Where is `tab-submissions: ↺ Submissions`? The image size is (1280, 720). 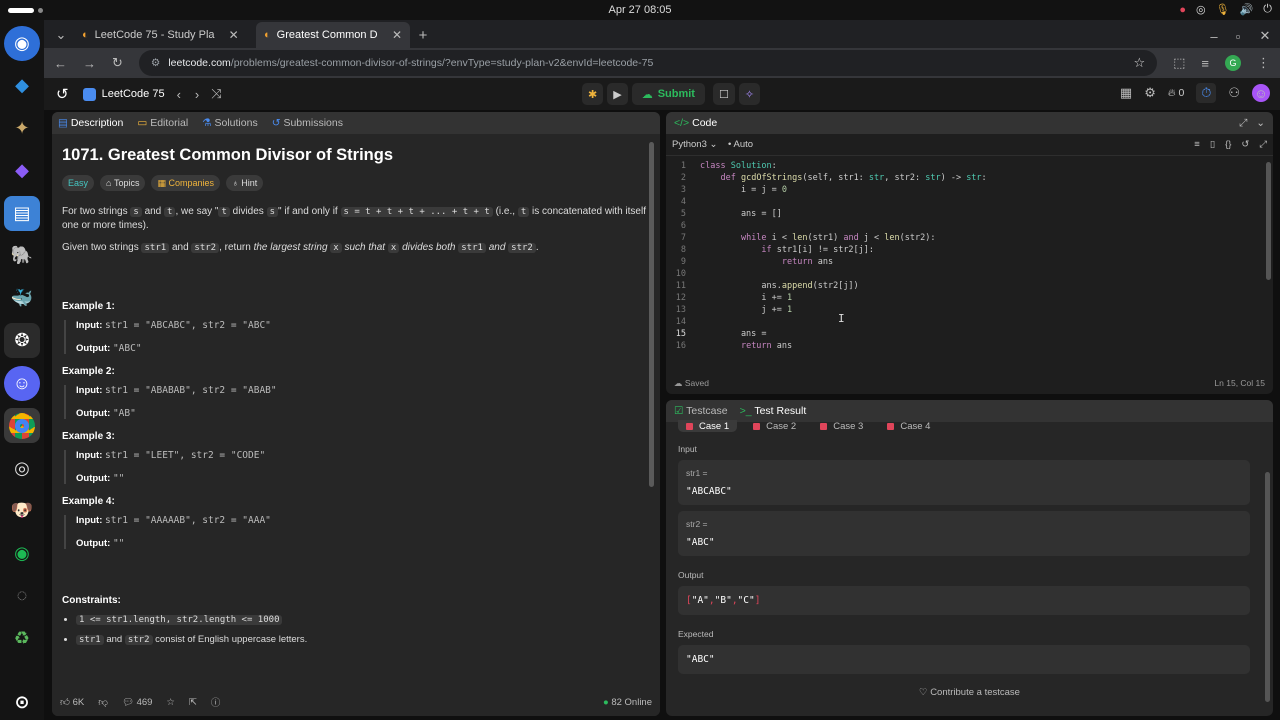 tab-submissions: ↺ Submissions is located at coordinates (307, 123).